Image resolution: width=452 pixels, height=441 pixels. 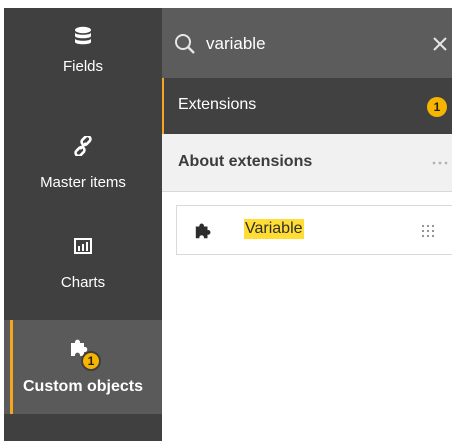 I want to click on sidebar-item-fields: Fields, so click(x=83, y=72).